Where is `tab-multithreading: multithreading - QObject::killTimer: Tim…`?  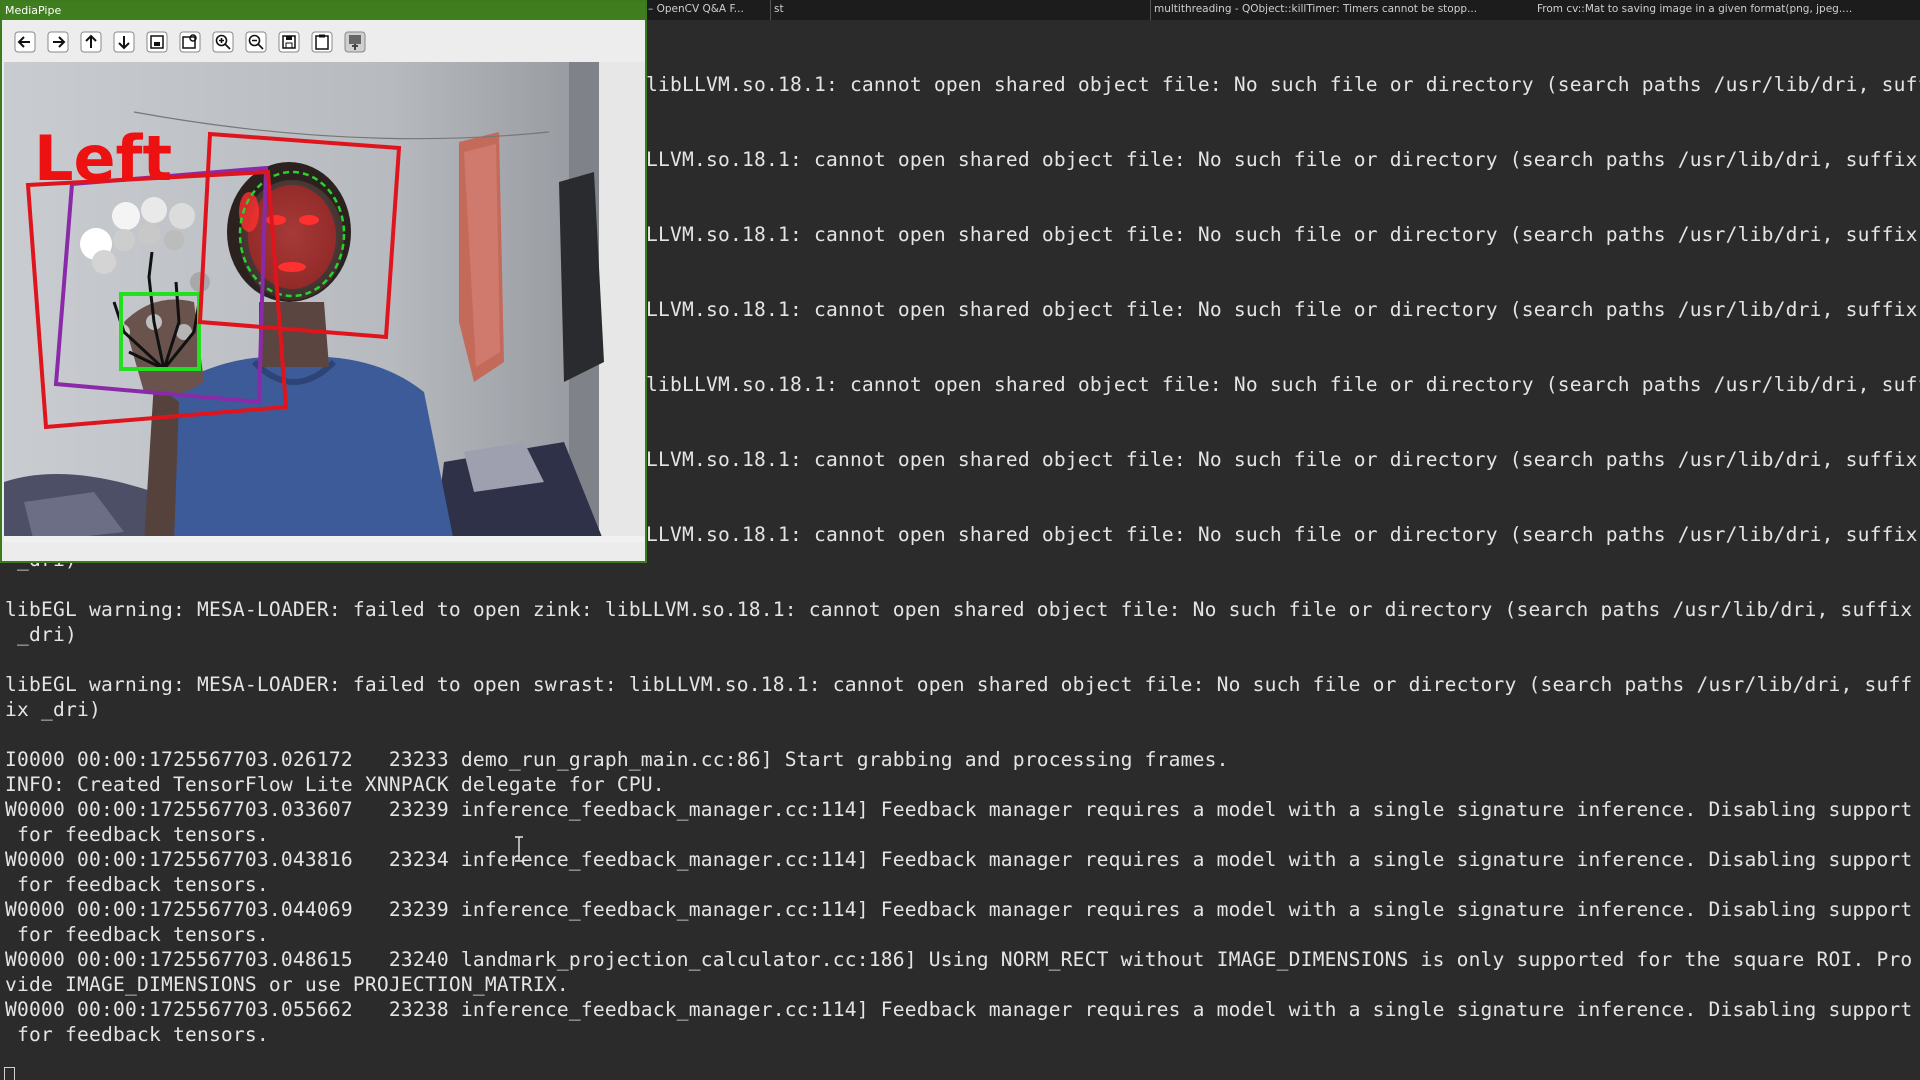
tab-multithreading: multithreading - QObject::killTimer: Tim… is located at coordinates (1344, 9).